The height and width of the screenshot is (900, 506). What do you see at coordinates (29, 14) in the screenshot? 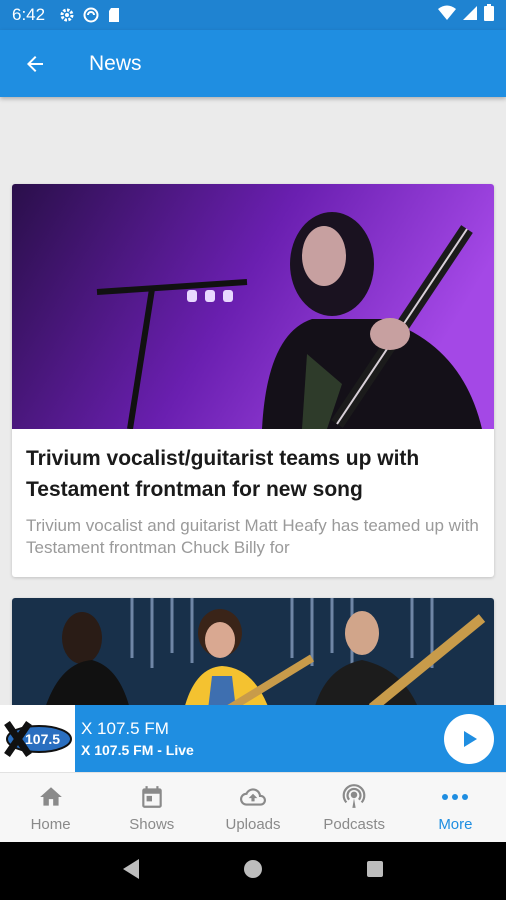
I see `status-time: 6:42` at bounding box center [29, 14].